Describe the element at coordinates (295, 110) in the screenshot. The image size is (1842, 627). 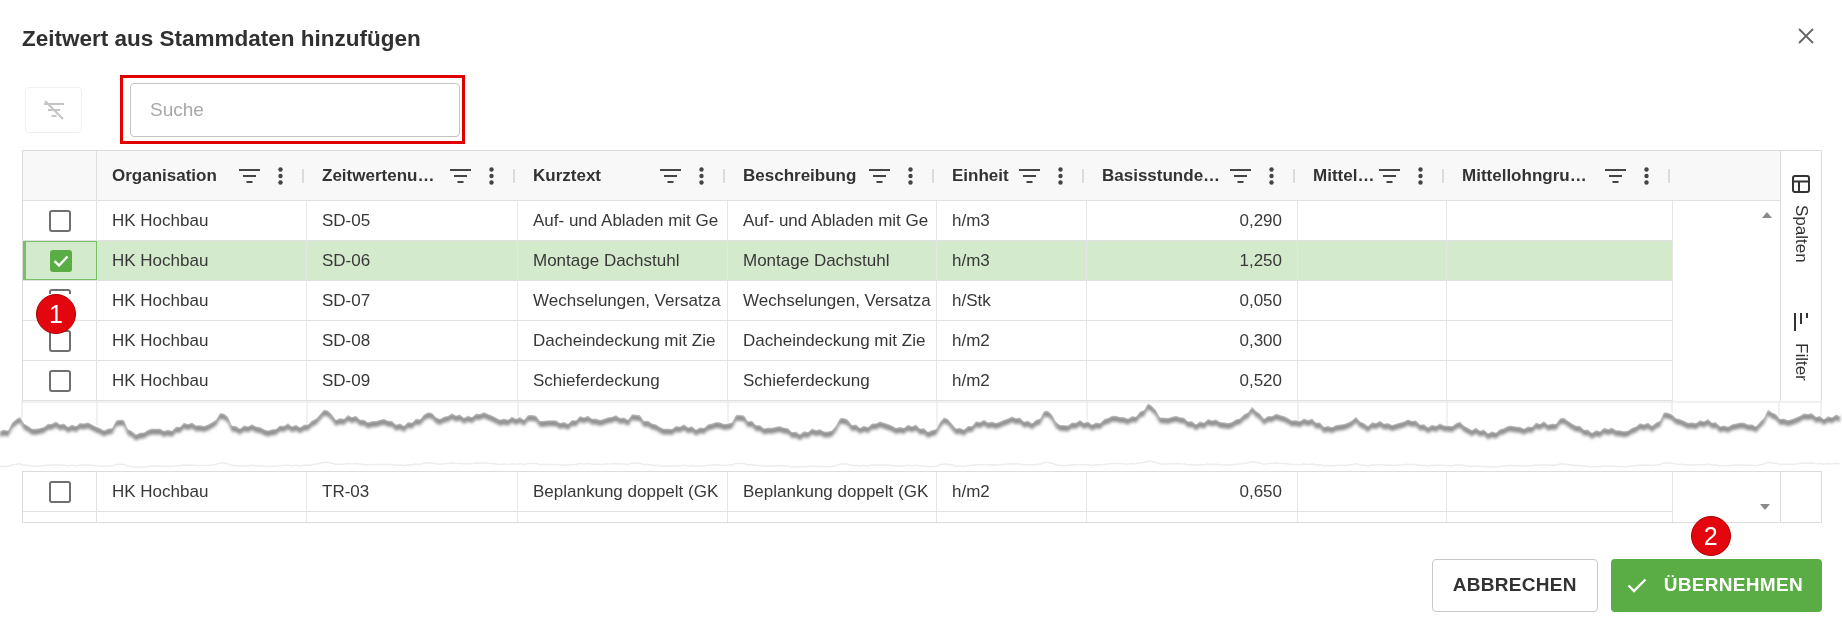
I see `search-field: Suche` at that location.